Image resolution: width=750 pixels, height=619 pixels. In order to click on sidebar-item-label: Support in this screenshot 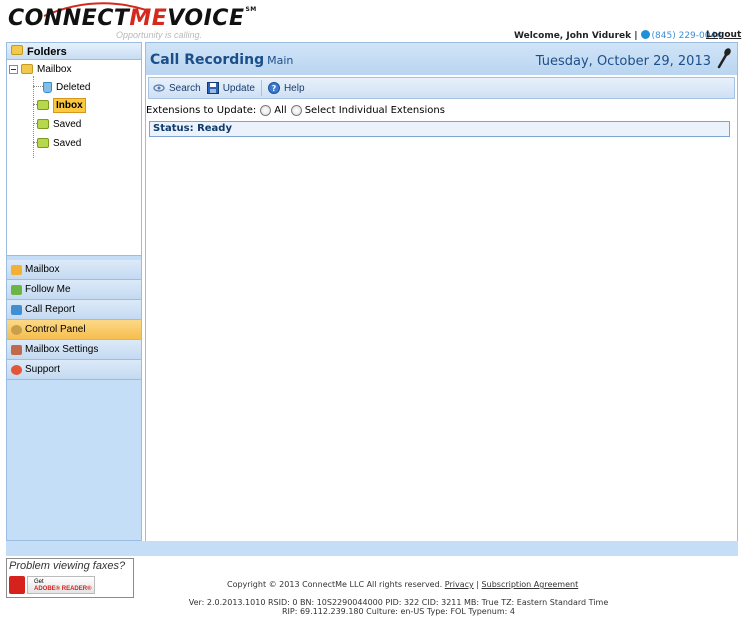, I will do `click(43, 369)`.